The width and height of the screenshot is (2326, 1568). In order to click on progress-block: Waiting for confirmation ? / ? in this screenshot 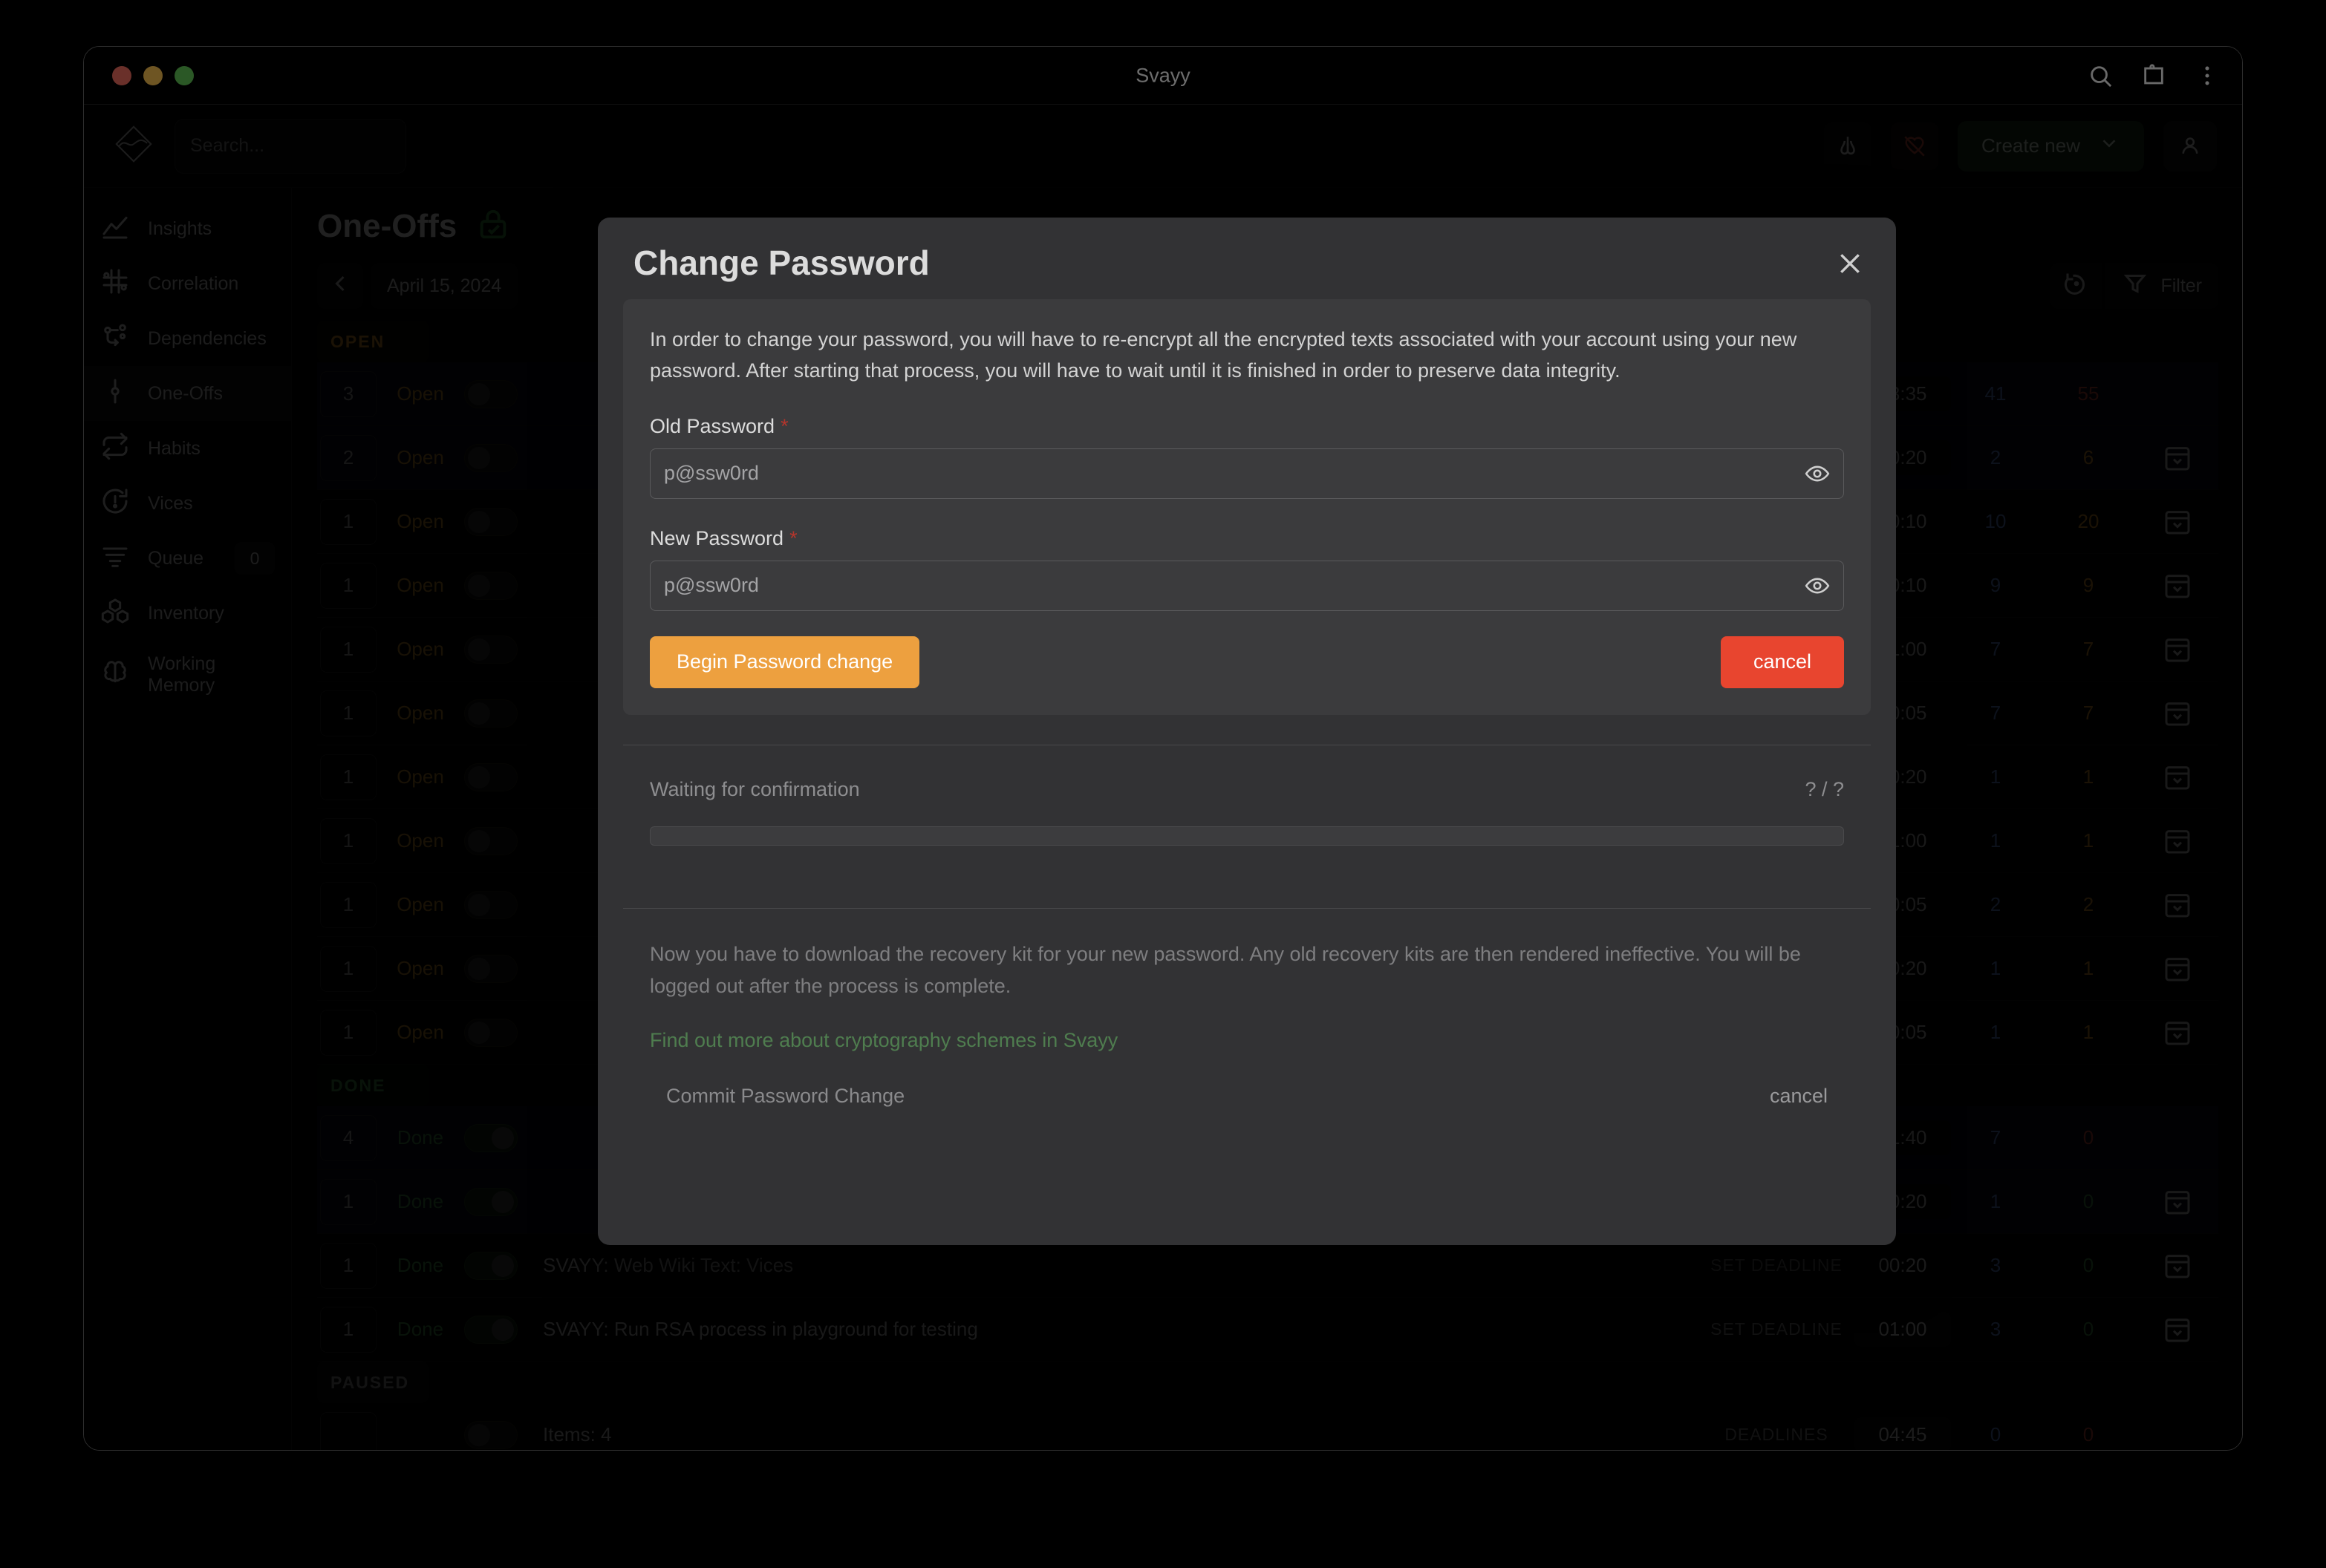, I will do `click(1247, 811)`.